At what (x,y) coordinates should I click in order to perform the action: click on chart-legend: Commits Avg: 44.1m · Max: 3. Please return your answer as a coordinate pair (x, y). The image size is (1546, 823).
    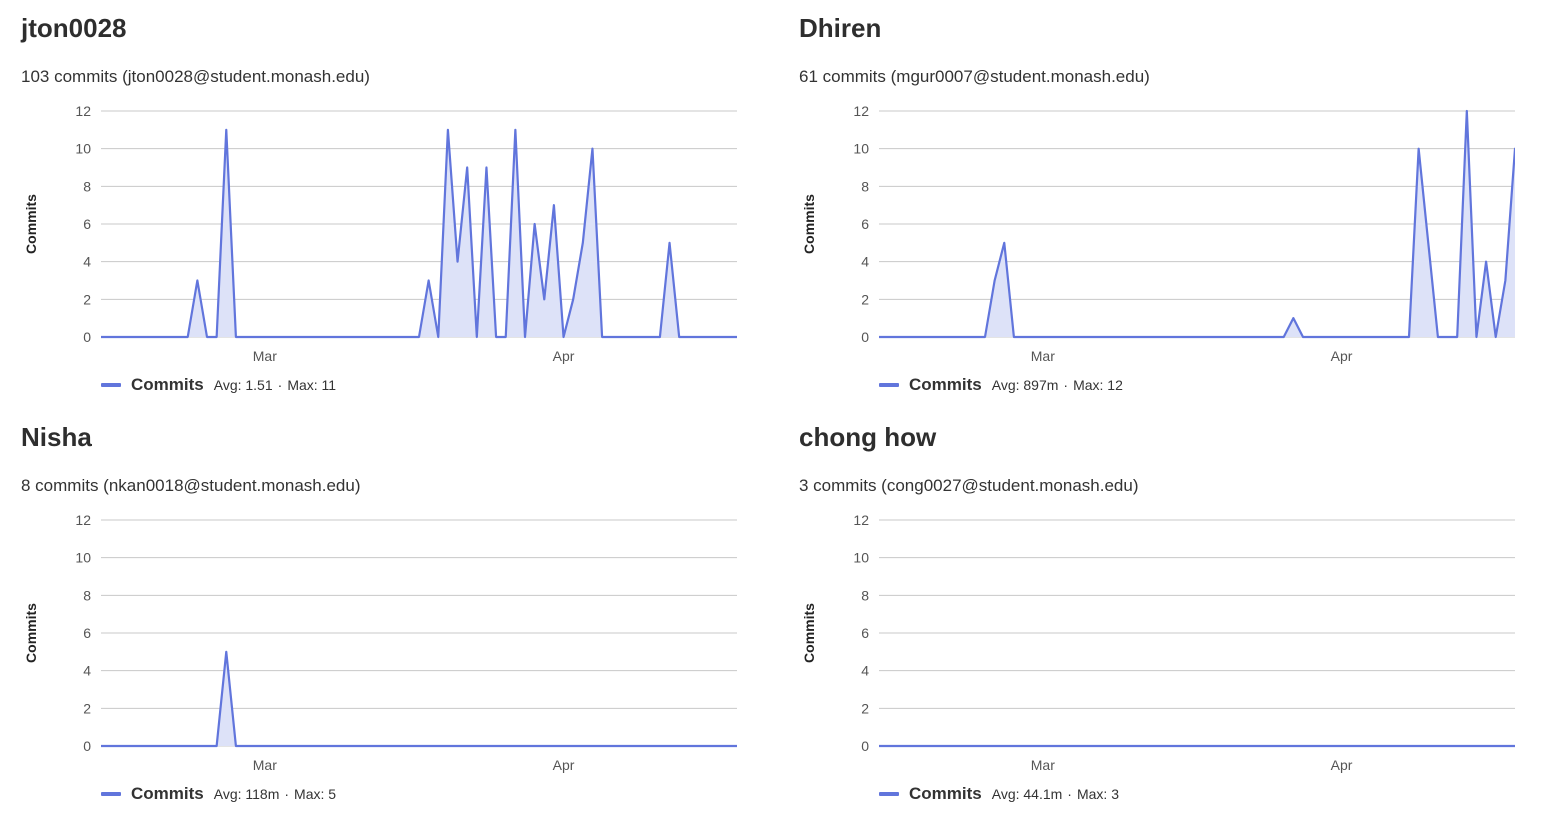
    Looking at the image, I should click on (999, 794).